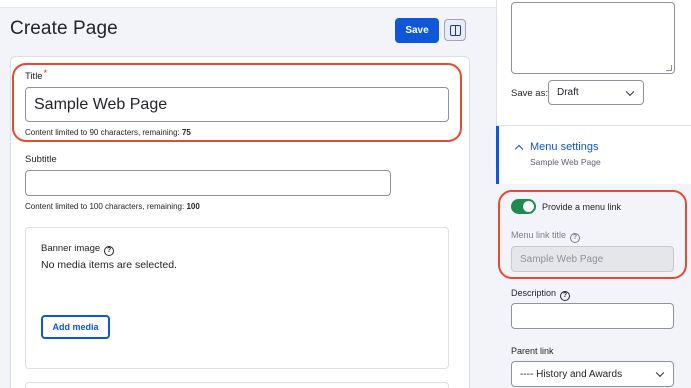 The image size is (691, 388). I want to click on description-label: Description?, so click(541, 294).